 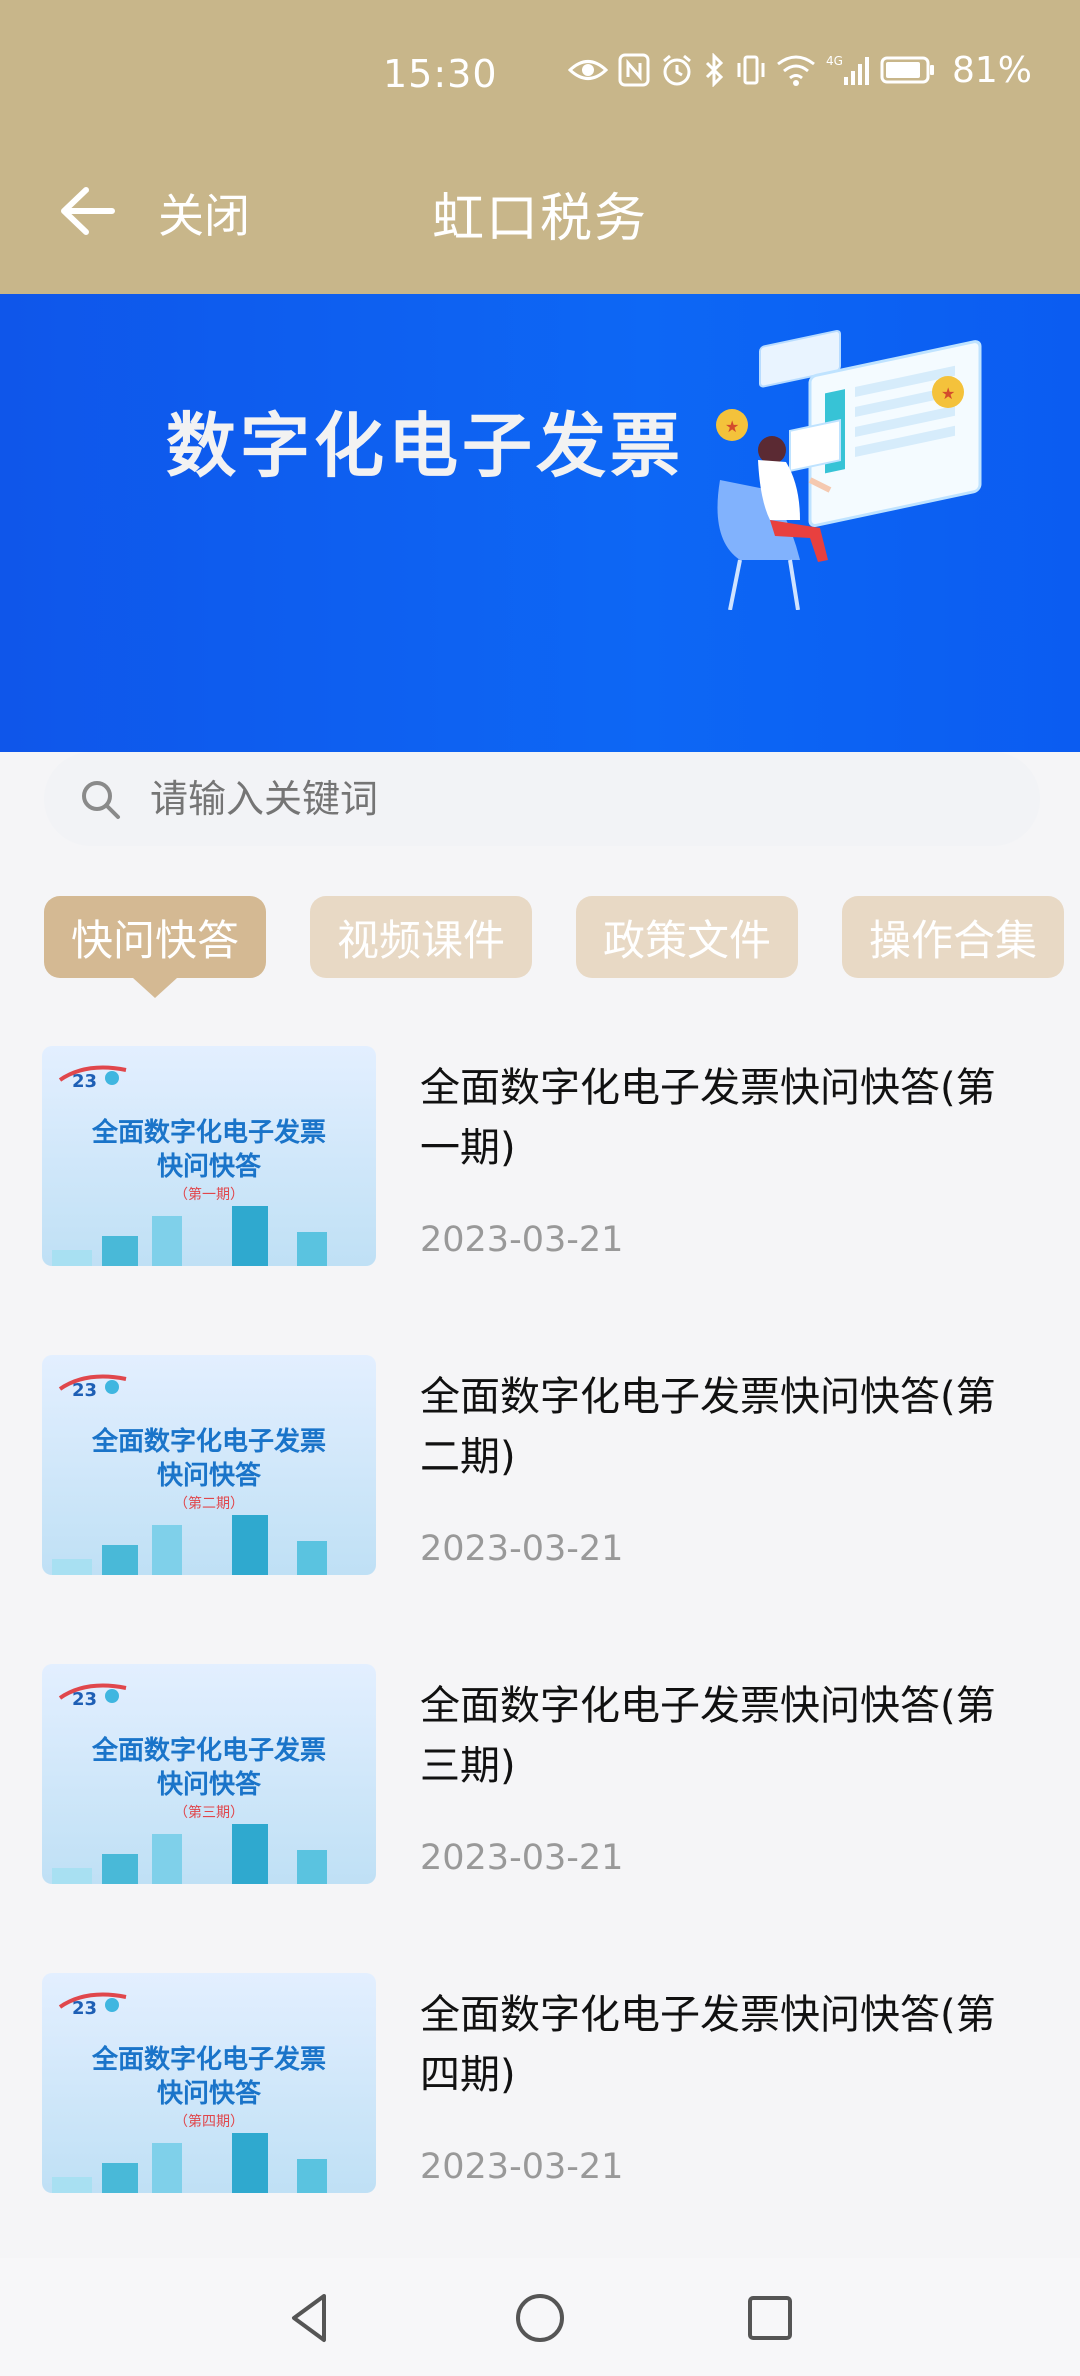 What do you see at coordinates (714, 70) in the screenshot?
I see `bluetooth-icon` at bounding box center [714, 70].